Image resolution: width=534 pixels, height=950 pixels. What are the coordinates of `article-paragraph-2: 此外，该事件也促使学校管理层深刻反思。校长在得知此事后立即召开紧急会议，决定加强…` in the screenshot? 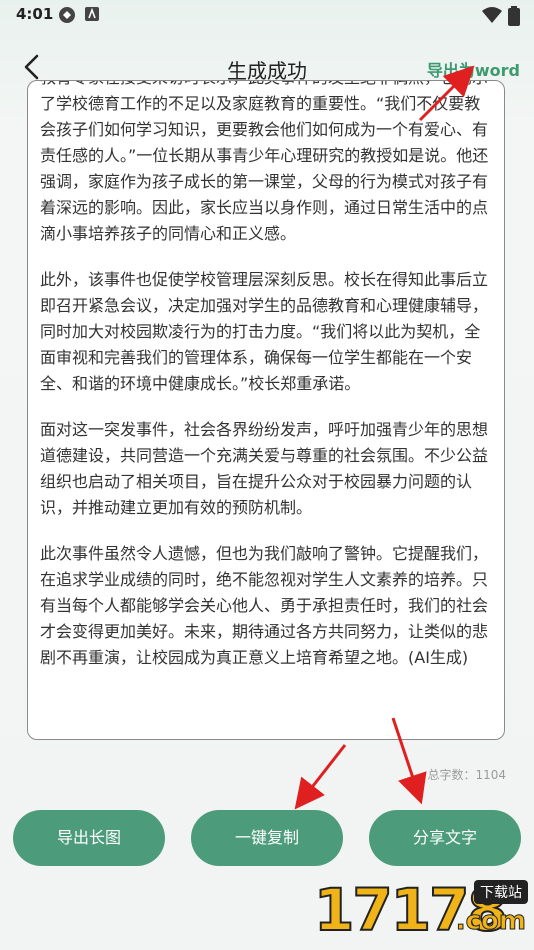 It's located at (264, 331).